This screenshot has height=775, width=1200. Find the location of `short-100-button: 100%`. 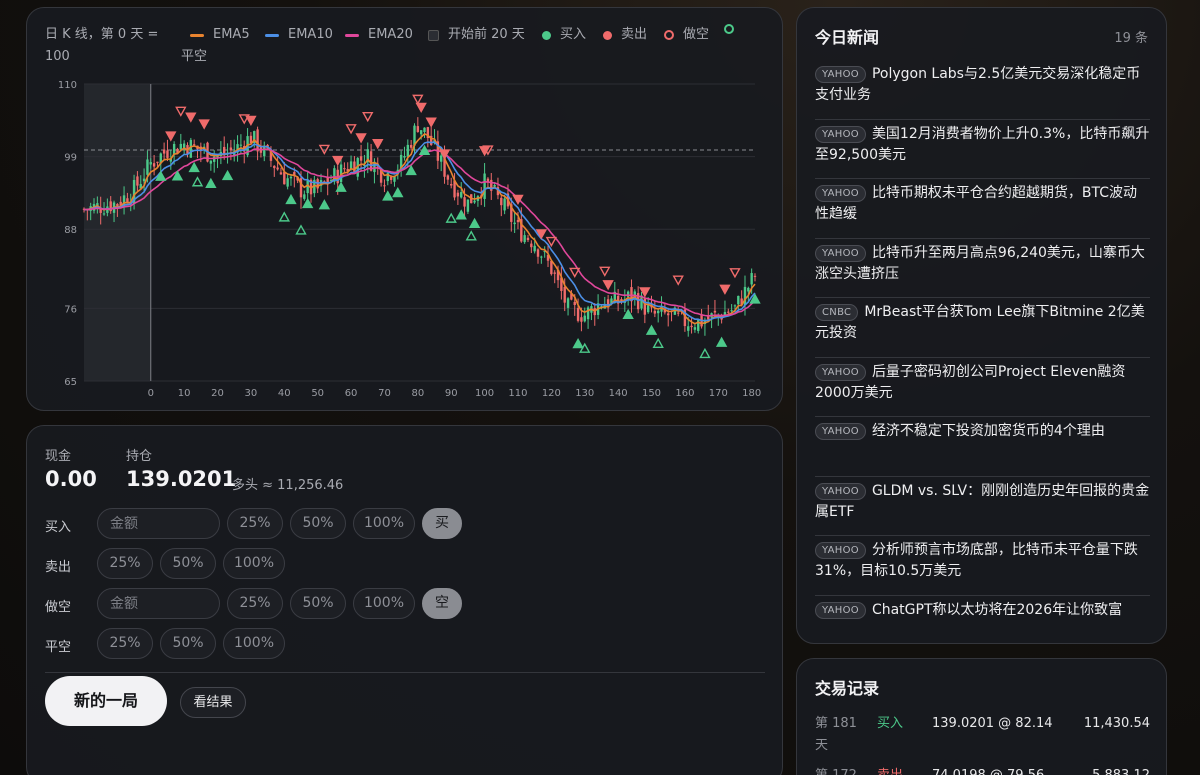

short-100-button: 100% is located at coordinates (384, 603).